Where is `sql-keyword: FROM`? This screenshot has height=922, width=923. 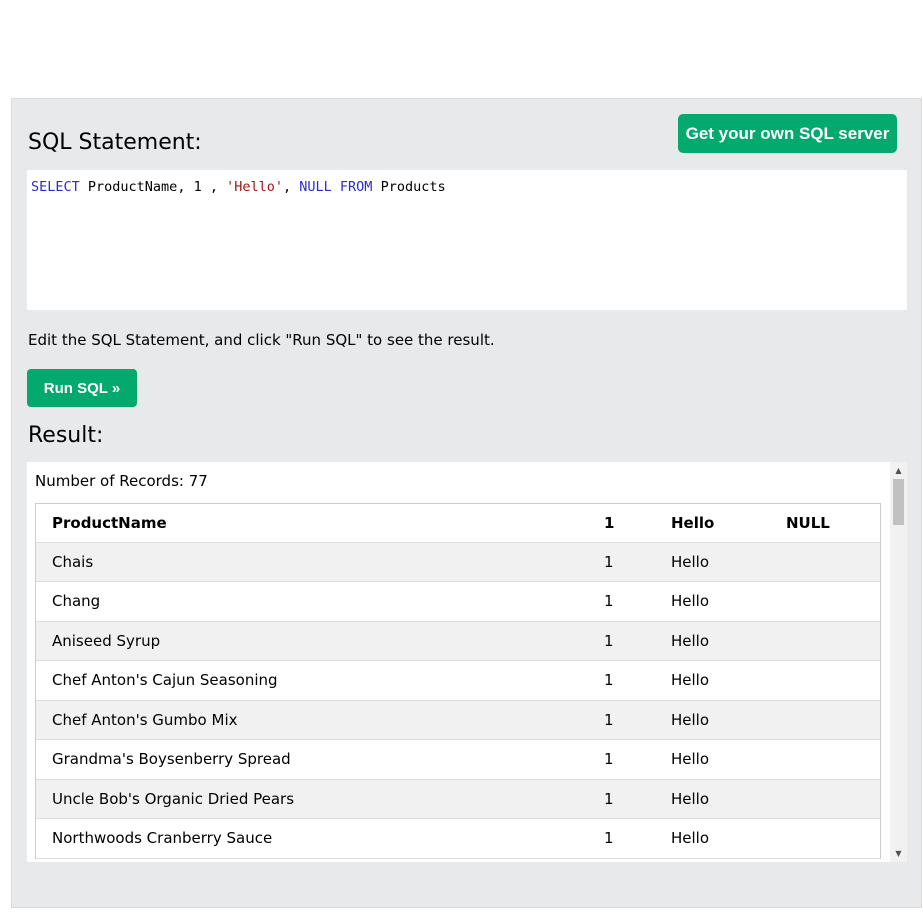
sql-keyword: FROM is located at coordinates (356, 187).